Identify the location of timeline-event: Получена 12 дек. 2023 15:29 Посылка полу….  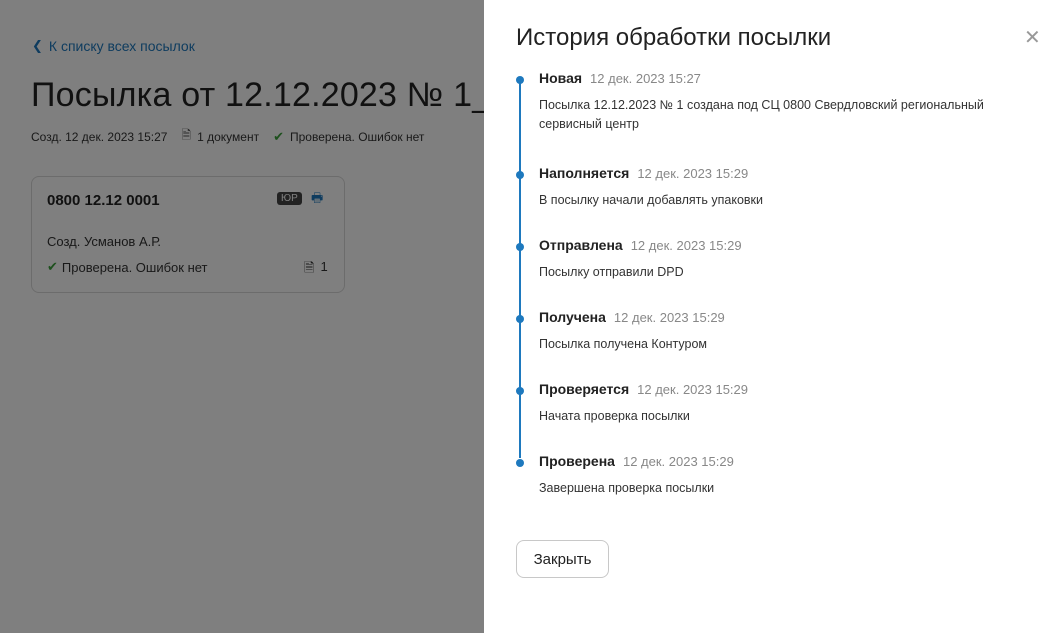
(776, 345).